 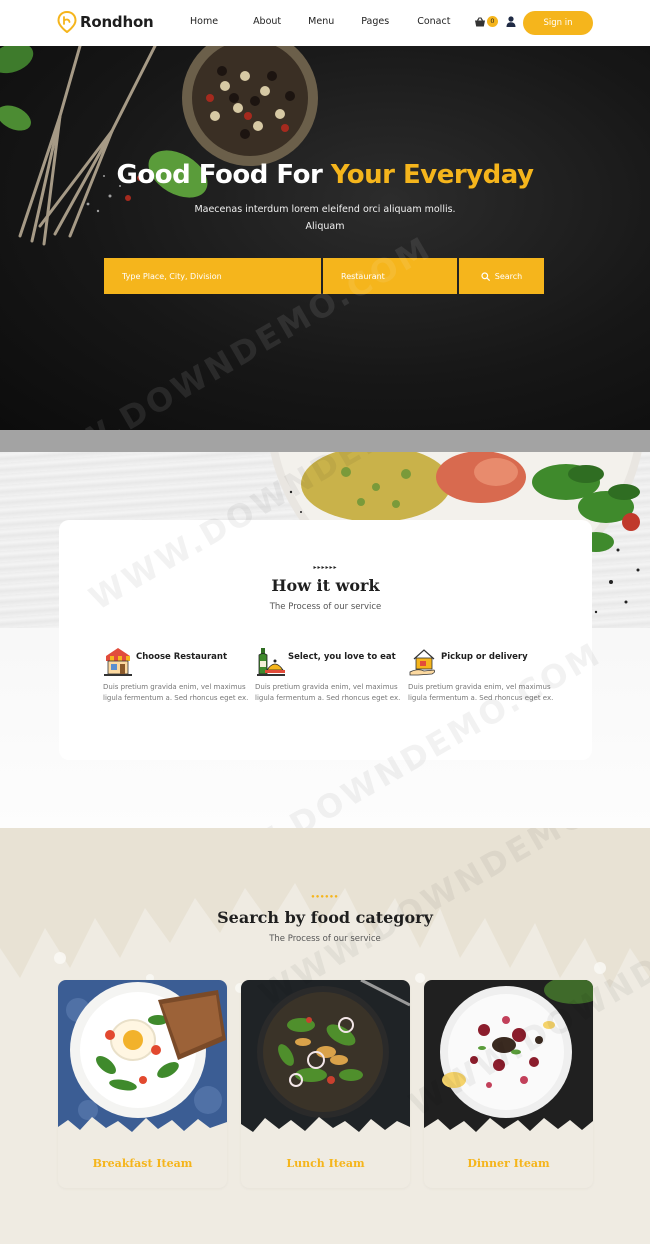 I want to click on search-button: Search, so click(x=501, y=276).